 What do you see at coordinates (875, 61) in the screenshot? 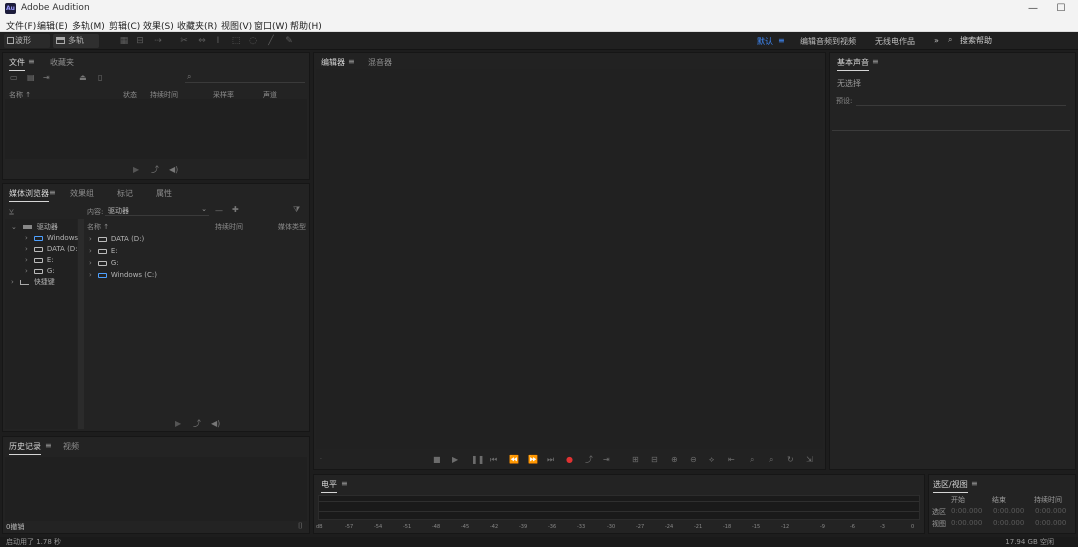
I see `essential-sound-menu-icon: ≡` at bounding box center [875, 61].